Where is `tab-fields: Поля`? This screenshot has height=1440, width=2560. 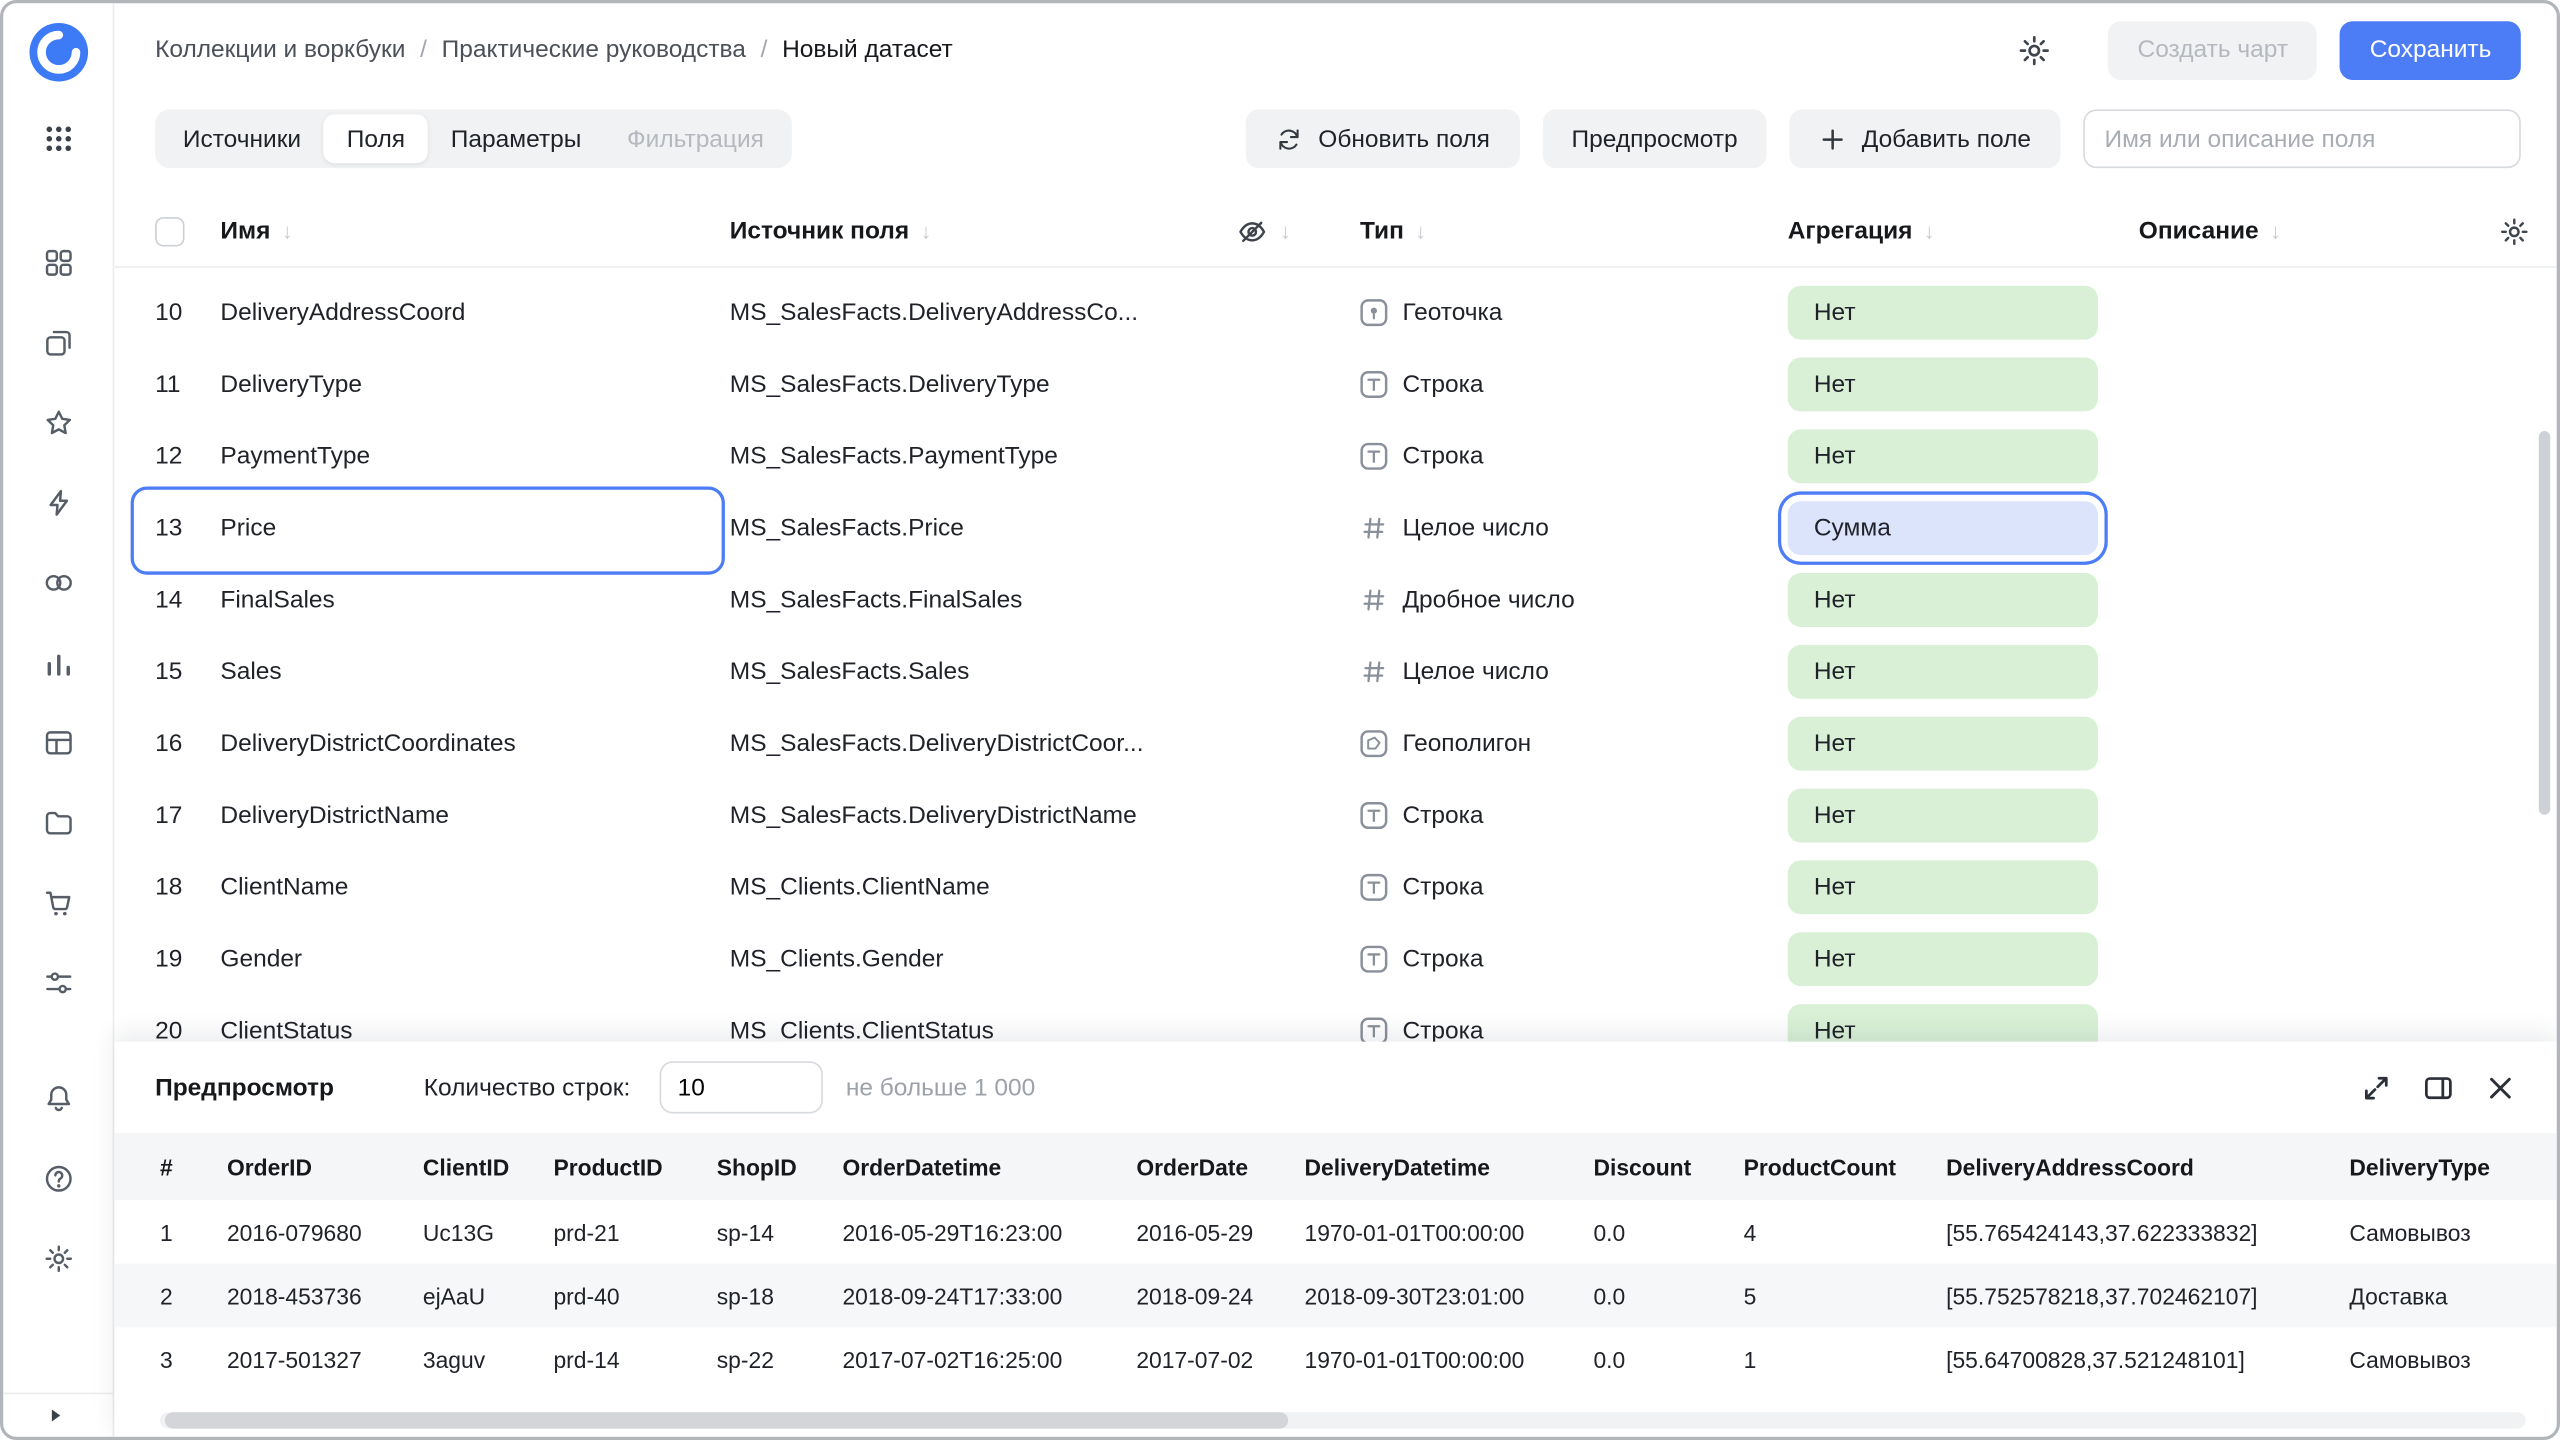 tab-fields: Поля is located at coordinates (375, 139).